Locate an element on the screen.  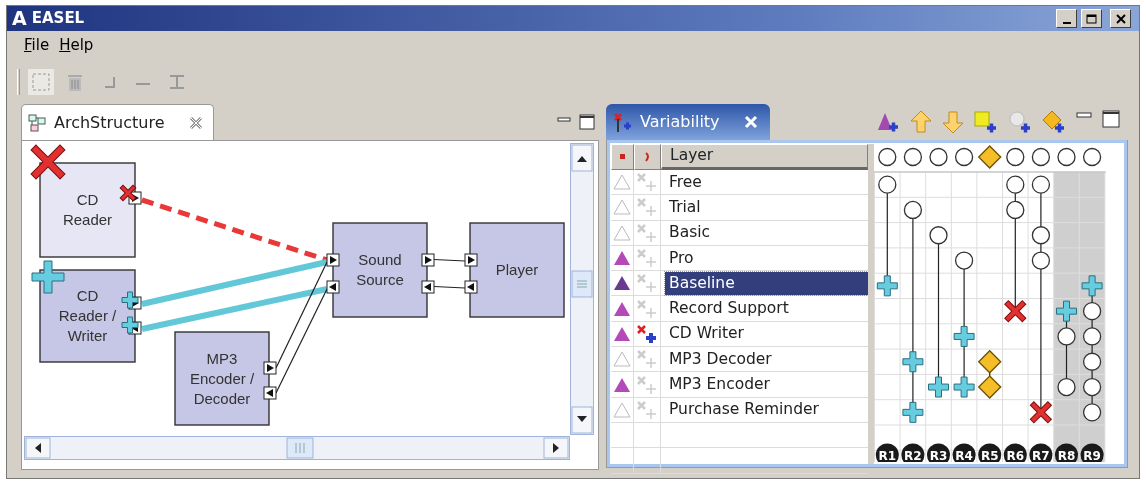
column-label: R3 is located at coordinates (938, 452).